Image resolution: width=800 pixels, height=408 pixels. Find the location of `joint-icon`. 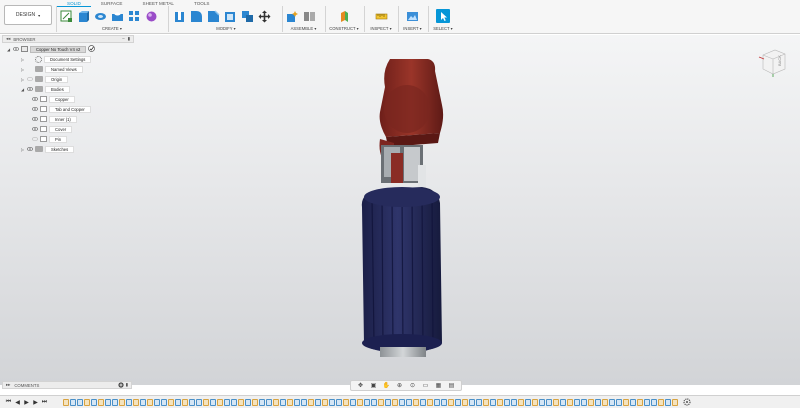

joint-icon is located at coordinates (309, 16).